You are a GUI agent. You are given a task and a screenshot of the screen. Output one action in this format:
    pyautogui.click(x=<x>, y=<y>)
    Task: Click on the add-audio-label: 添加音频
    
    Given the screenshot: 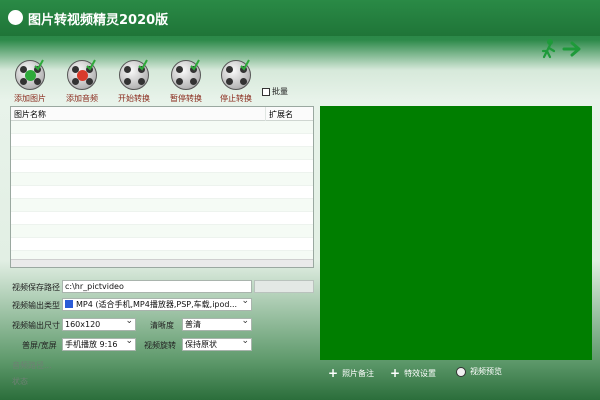 What is the action you would take?
    pyautogui.click(x=82, y=98)
    